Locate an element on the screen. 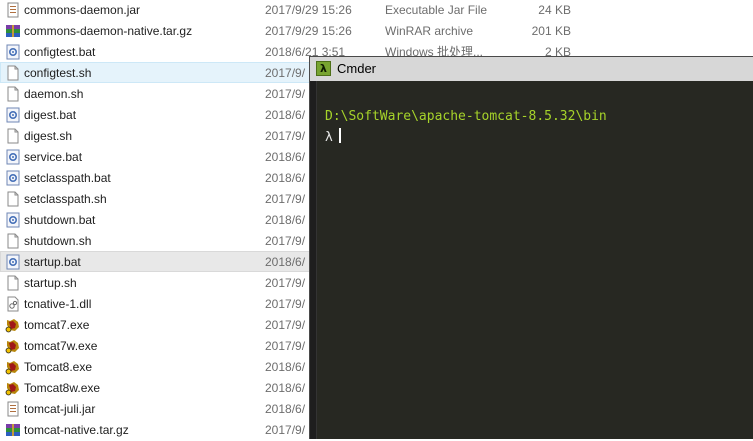  file-name: digest.sh is located at coordinates (48, 136).